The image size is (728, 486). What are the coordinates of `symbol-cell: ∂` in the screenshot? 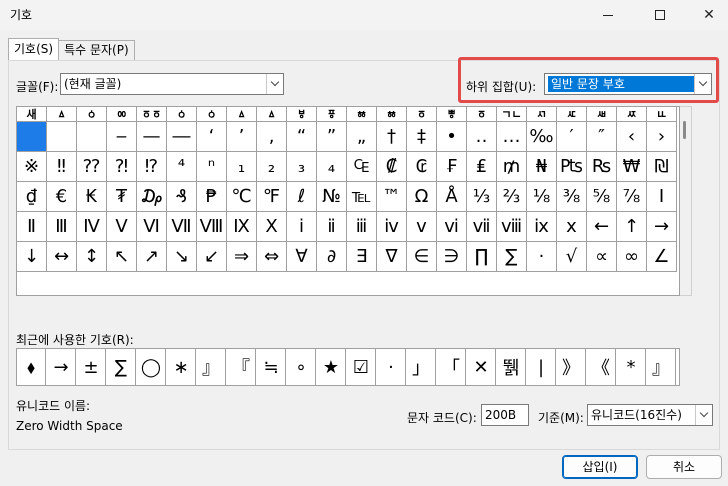 It's located at (332, 257).